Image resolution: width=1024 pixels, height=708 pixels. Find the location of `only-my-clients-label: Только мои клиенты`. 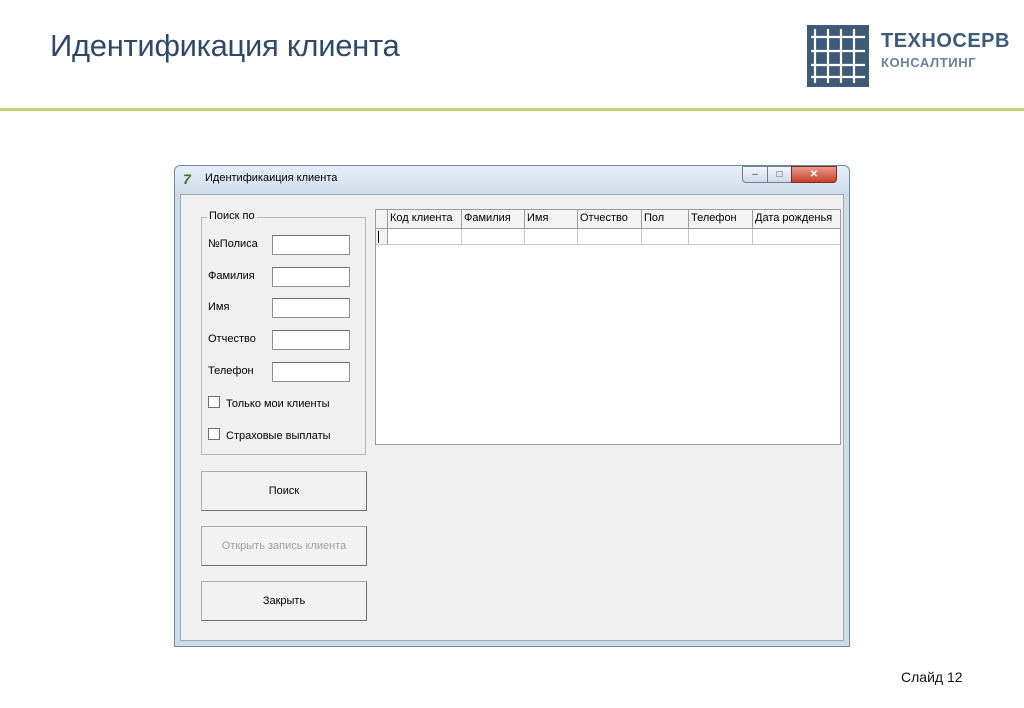

only-my-clients-label: Только мои клиенты is located at coordinates (278, 404).